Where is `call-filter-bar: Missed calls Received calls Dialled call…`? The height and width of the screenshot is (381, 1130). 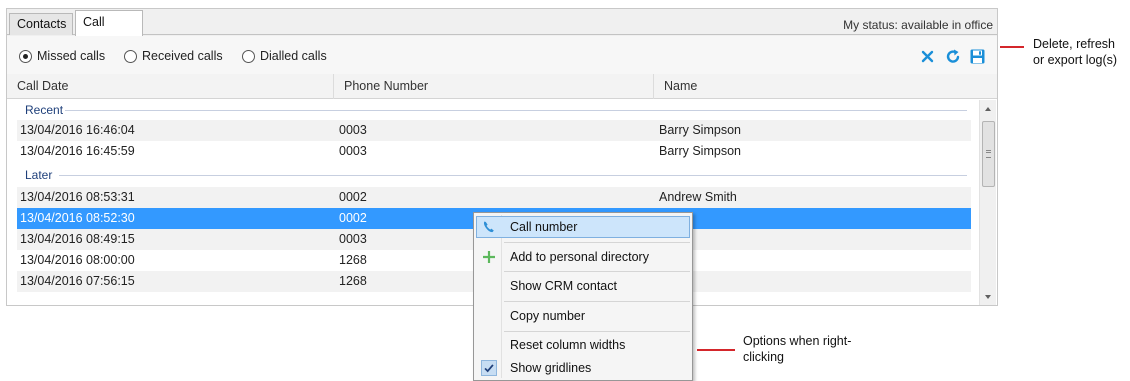 call-filter-bar: Missed calls Received calls Dialled call… is located at coordinates (502, 55).